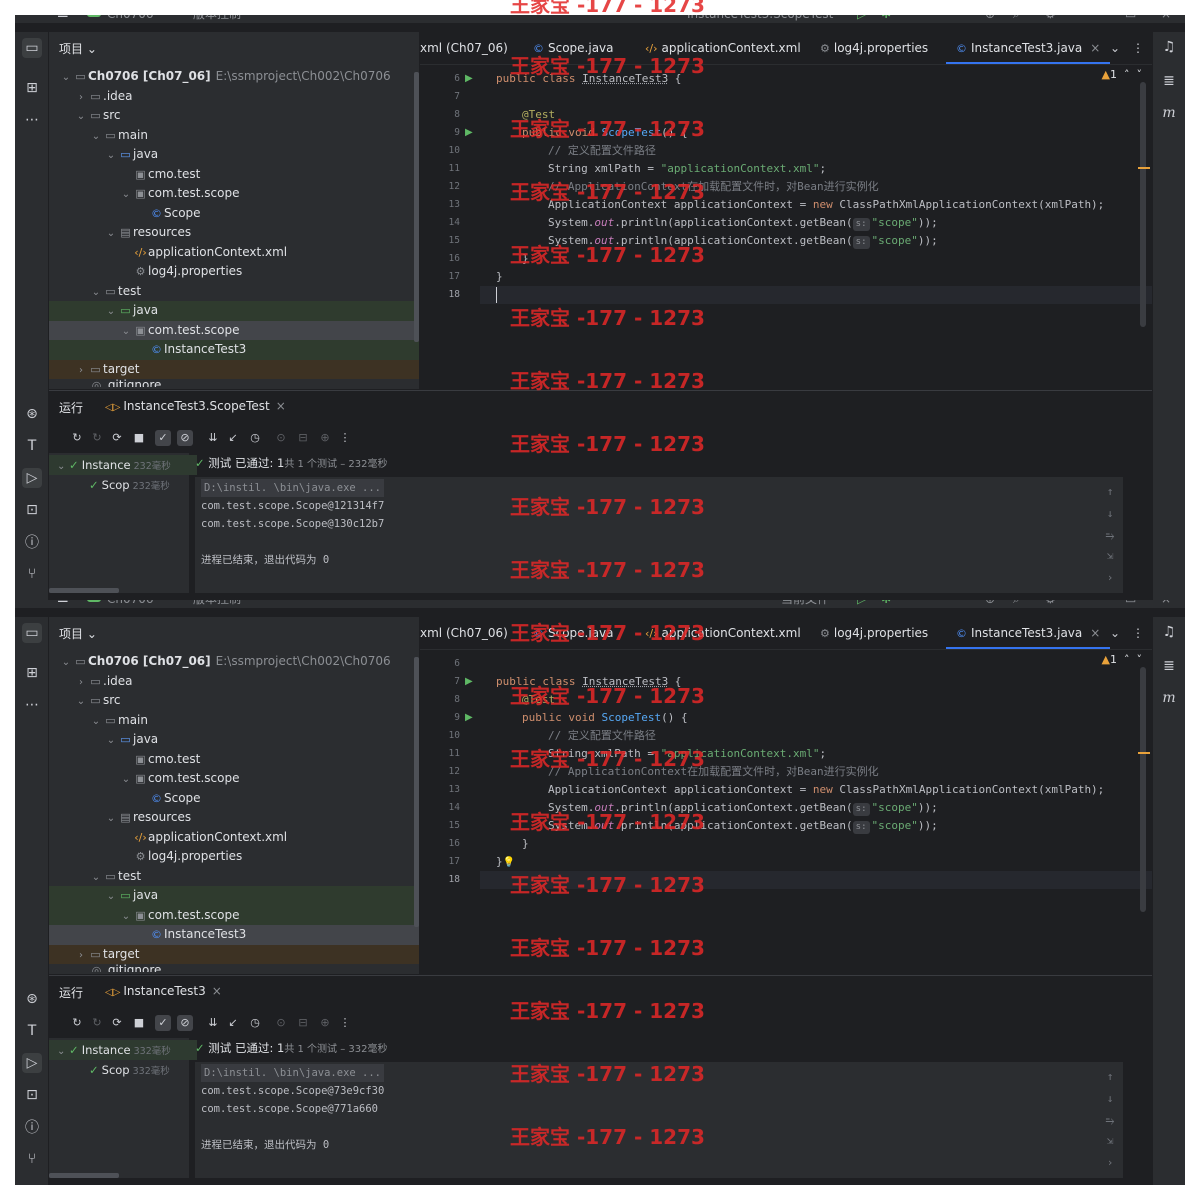 The height and width of the screenshot is (1200, 1200). What do you see at coordinates (234, 760) in the screenshot?
I see `tree-node-cmo-test: ▣ cmo.test` at bounding box center [234, 760].